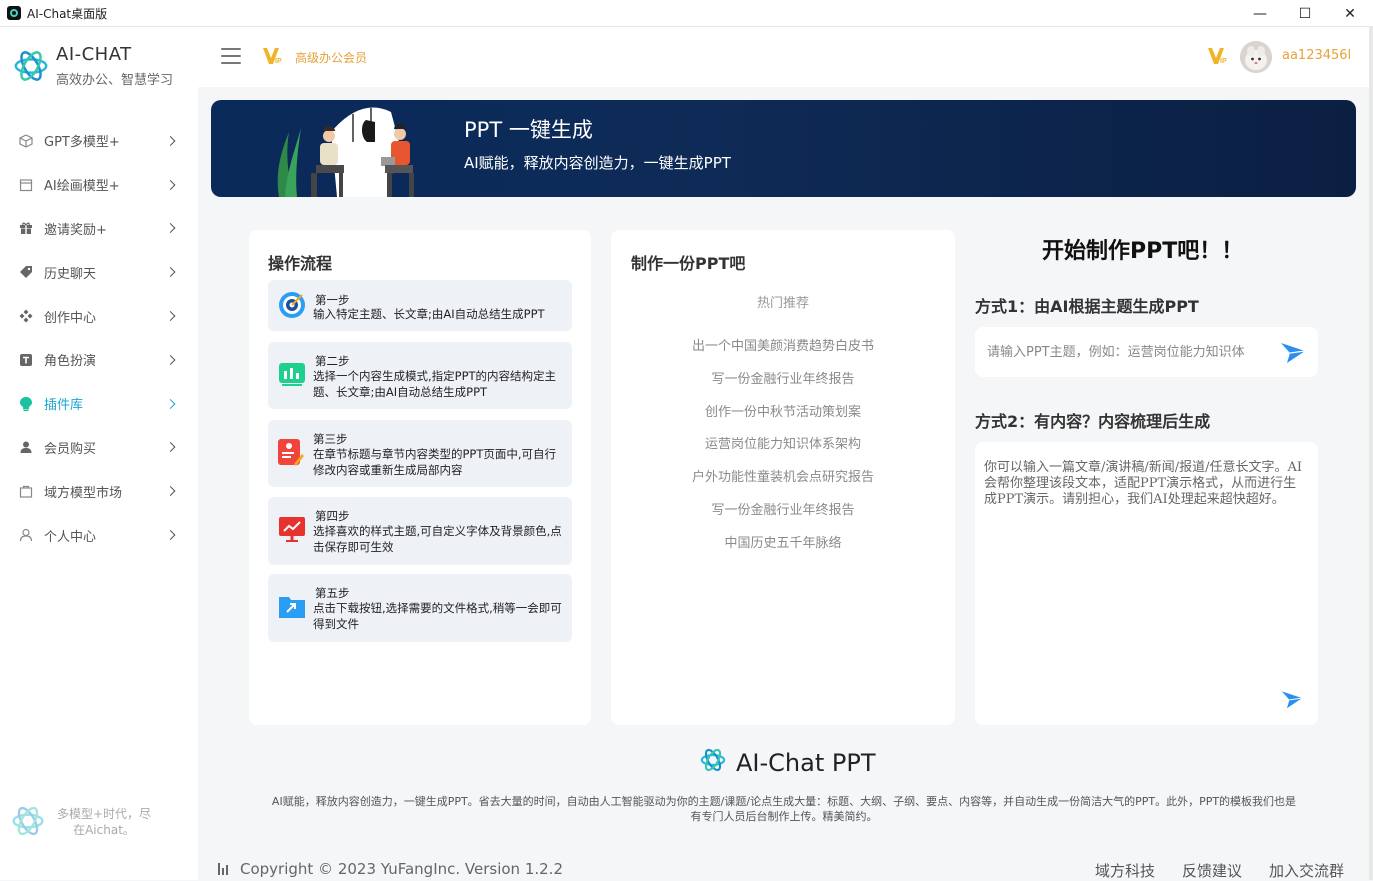 This screenshot has height=881, width=1373. I want to click on sidebar-item-label: 会员购买, so click(70, 449).